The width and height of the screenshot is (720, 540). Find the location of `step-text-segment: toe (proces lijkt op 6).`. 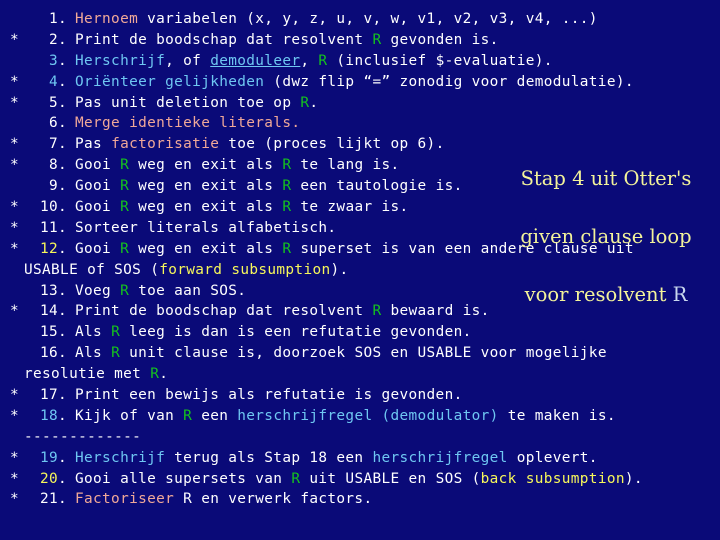

step-text-segment: toe (proces lijkt op 6). is located at coordinates (332, 144).